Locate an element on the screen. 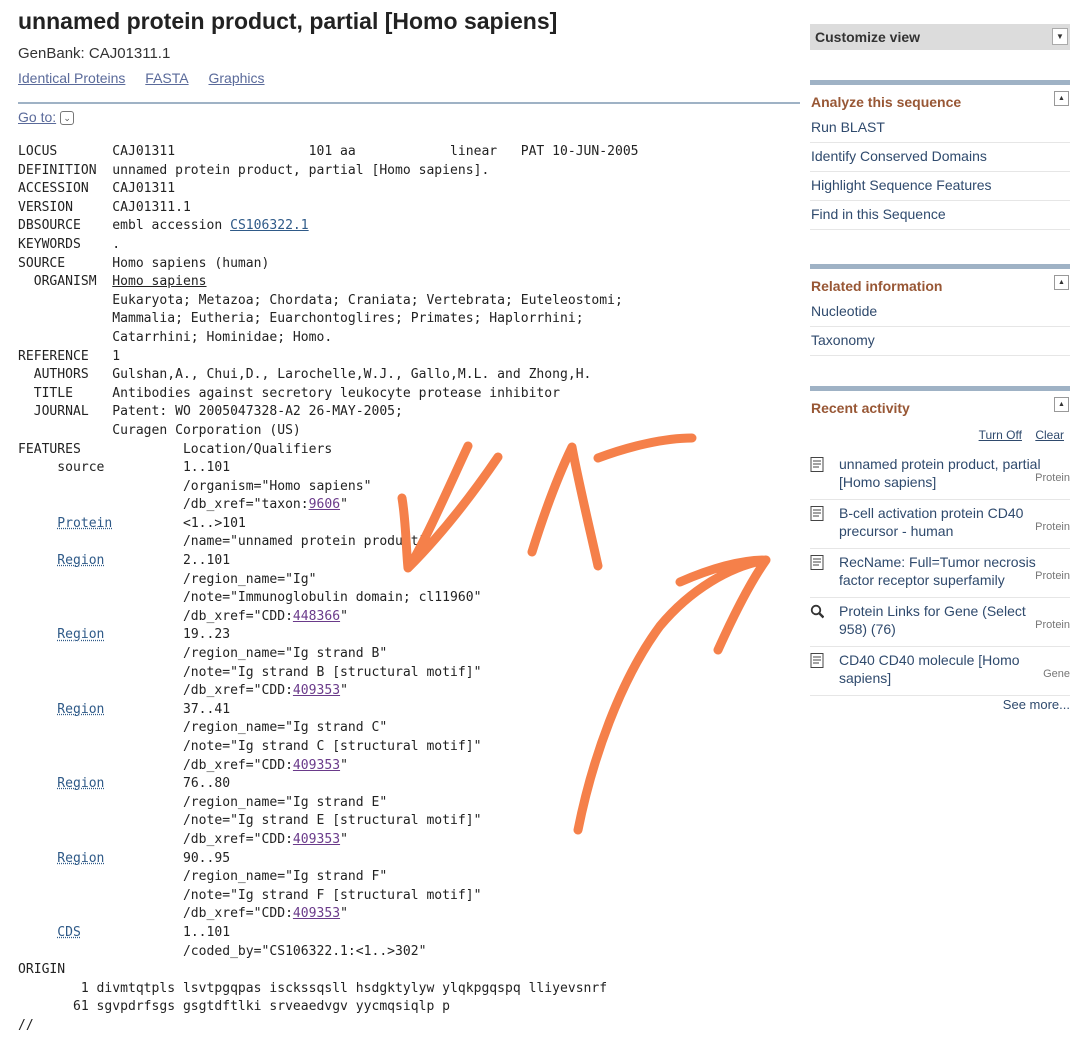  source-row: SOURCE Homo sapiens (human) is located at coordinates (144, 263).